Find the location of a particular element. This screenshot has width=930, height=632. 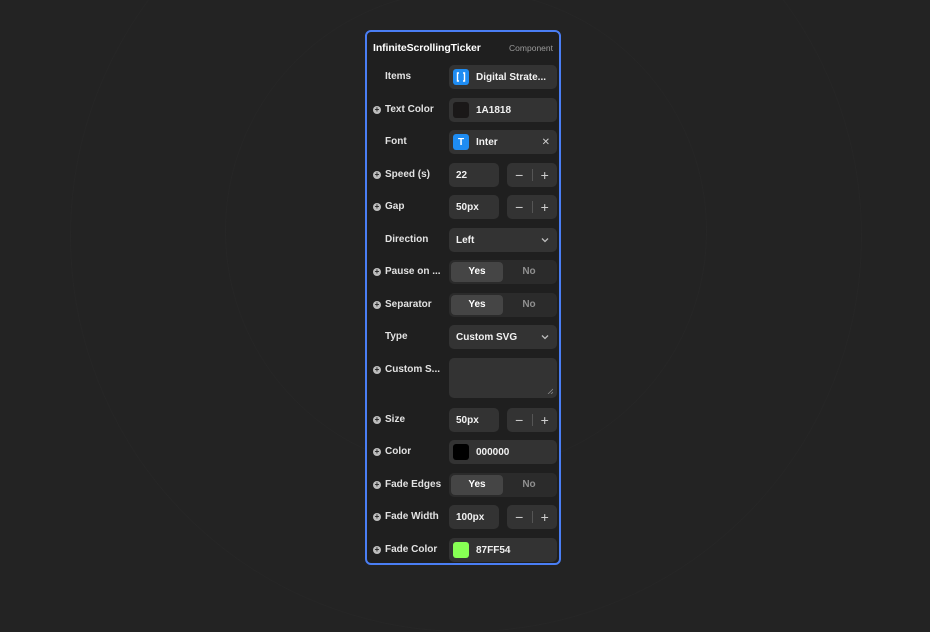

array-brackets-icon is located at coordinates (461, 77).